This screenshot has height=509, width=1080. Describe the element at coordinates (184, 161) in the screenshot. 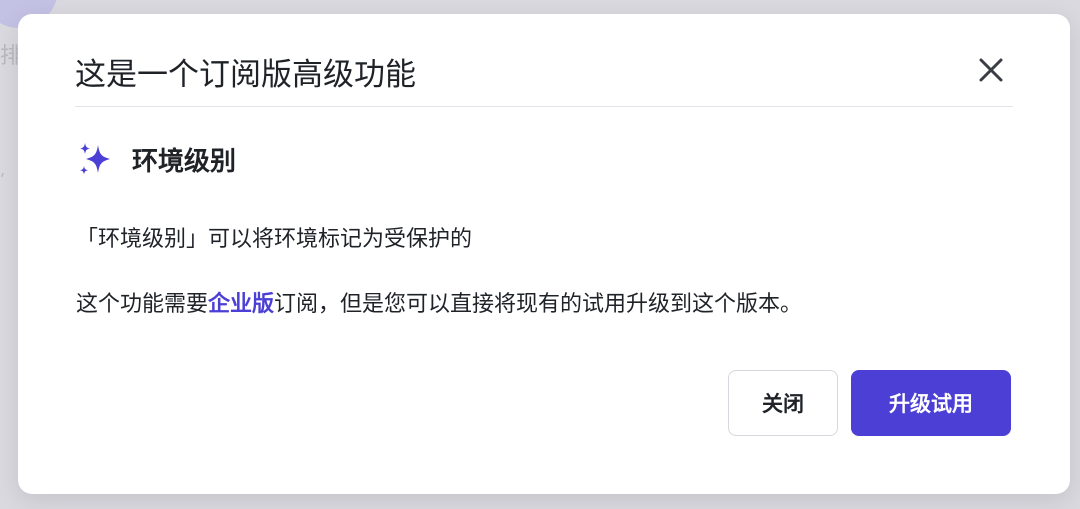

I see `feature-name: 环境级别` at that location.